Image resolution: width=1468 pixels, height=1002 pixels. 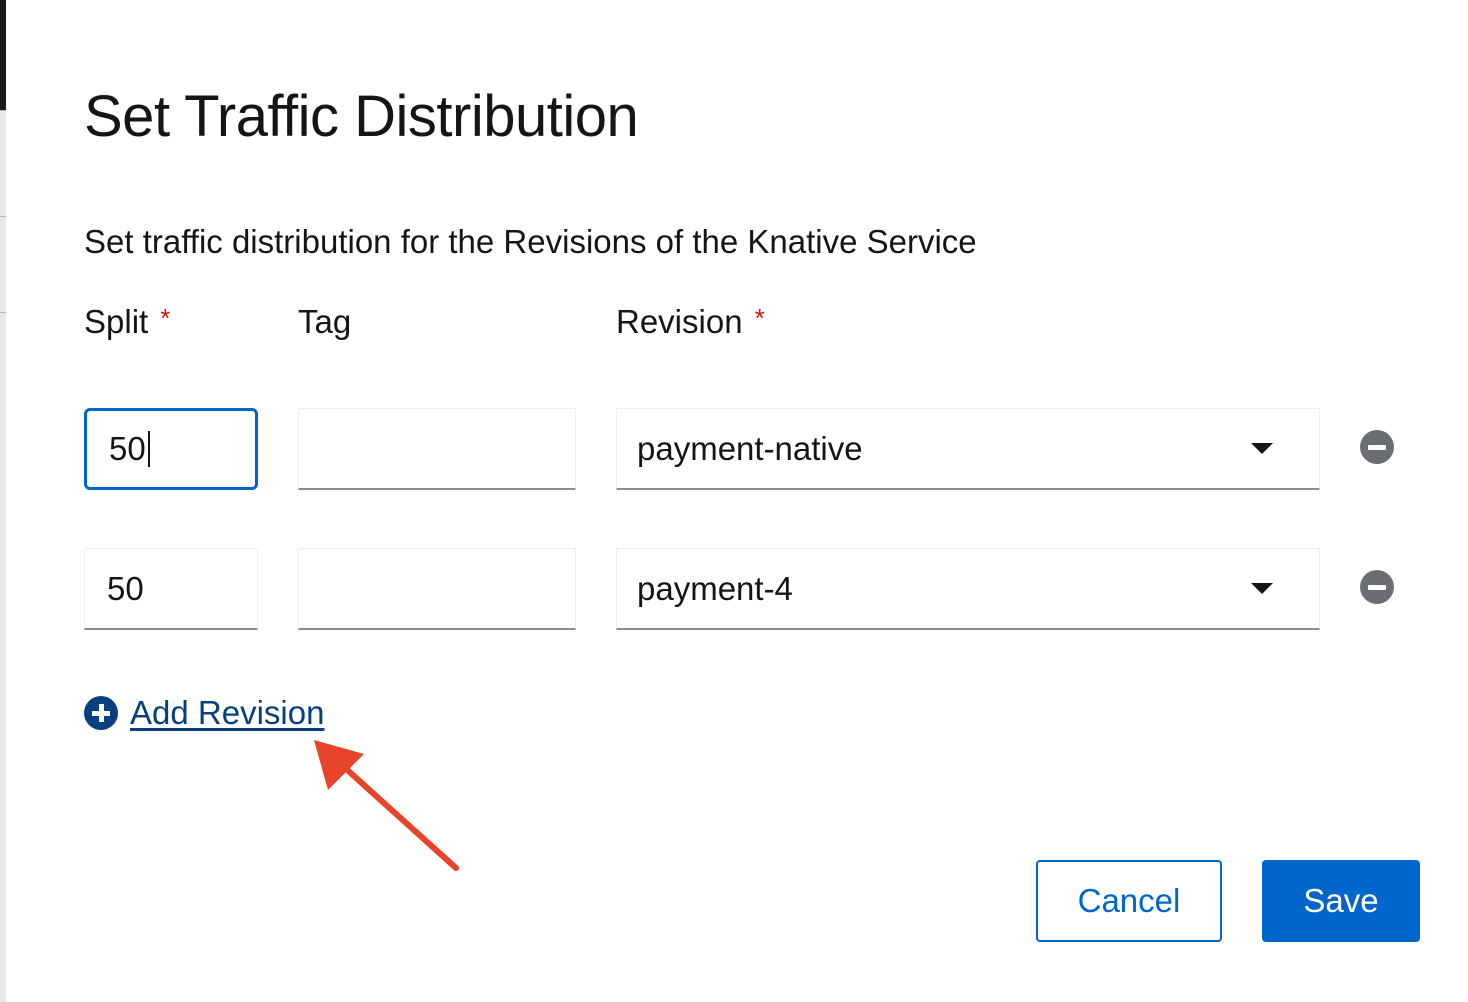 I want to click on annotation-arrow-icon, so click(x=386, y=805).